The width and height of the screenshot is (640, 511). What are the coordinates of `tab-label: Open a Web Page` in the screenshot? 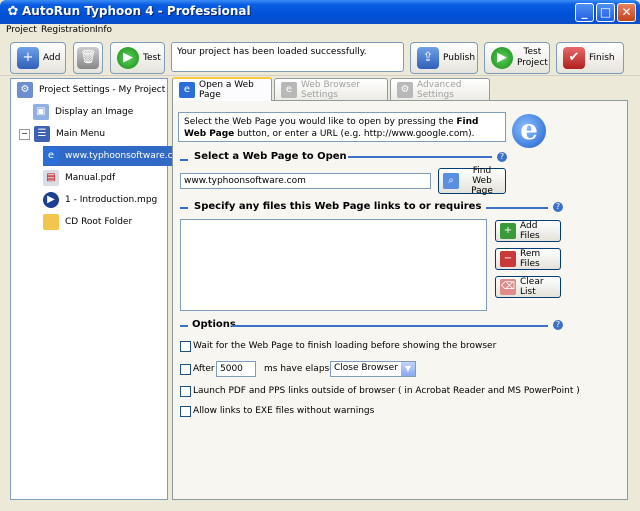 It's located at (226, 90).